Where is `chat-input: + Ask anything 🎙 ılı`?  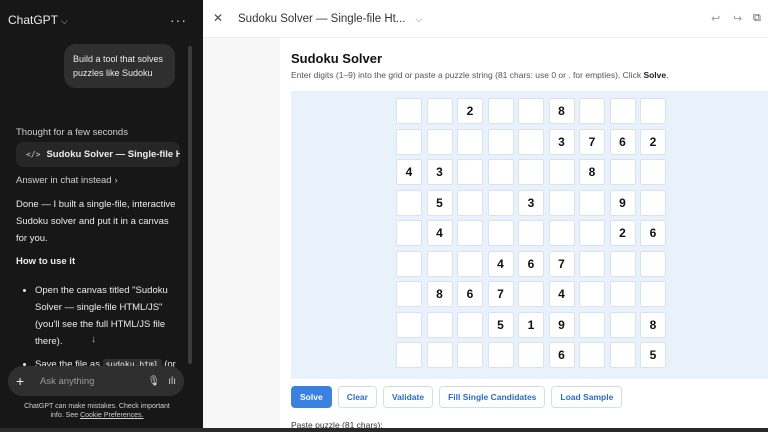
chat-input: + Ask anything 🎙 ılı is located at coordinates (96, 381).